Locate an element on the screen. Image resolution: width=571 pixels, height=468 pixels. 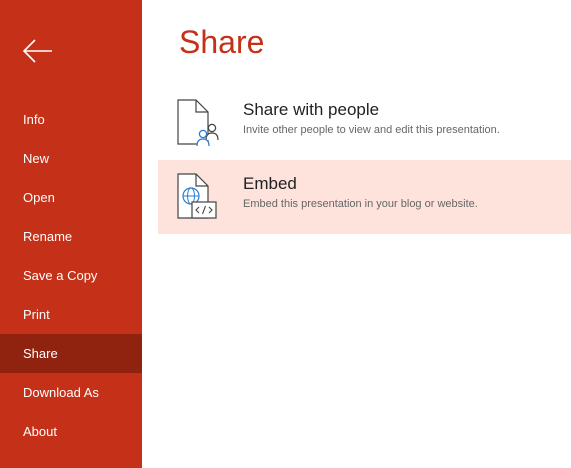
embed-icon is located at coordinates (197, 196).